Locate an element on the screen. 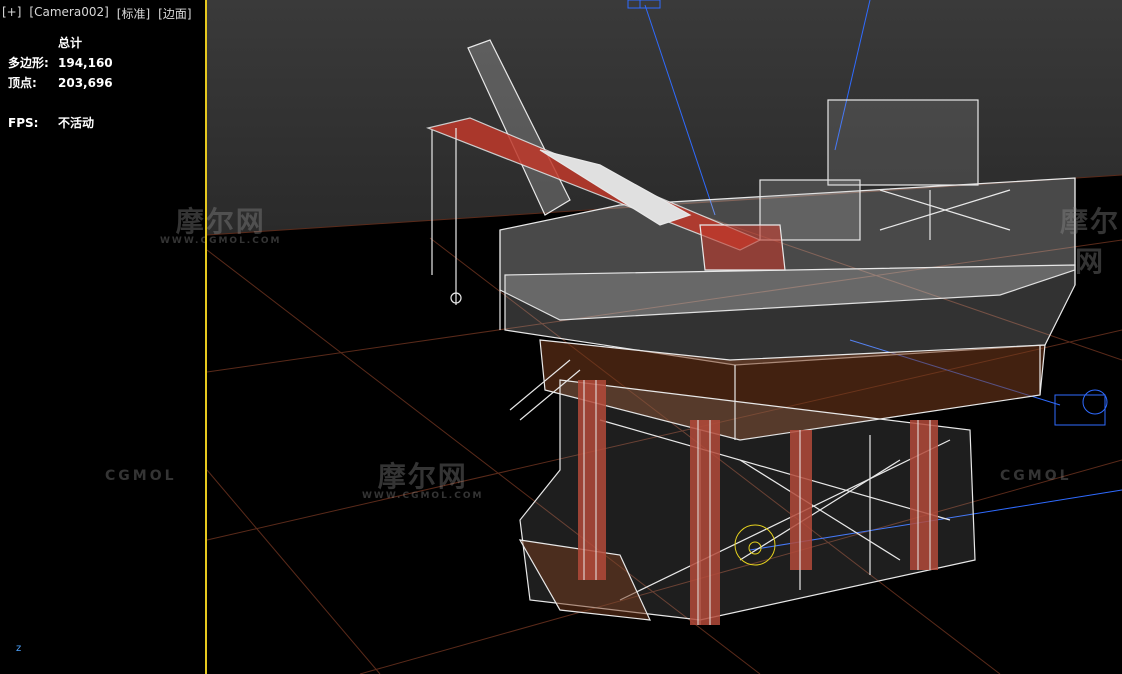 The image size is (1122, 674). viewport-camera-menu: [Camera002] is located at coordinates (68, 13).